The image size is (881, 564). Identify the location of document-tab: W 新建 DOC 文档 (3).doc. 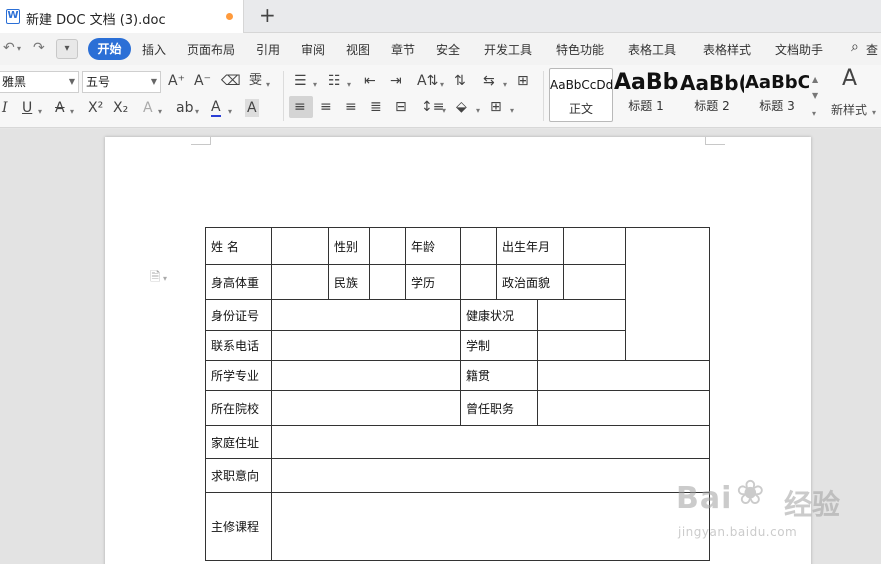
(122, 16).